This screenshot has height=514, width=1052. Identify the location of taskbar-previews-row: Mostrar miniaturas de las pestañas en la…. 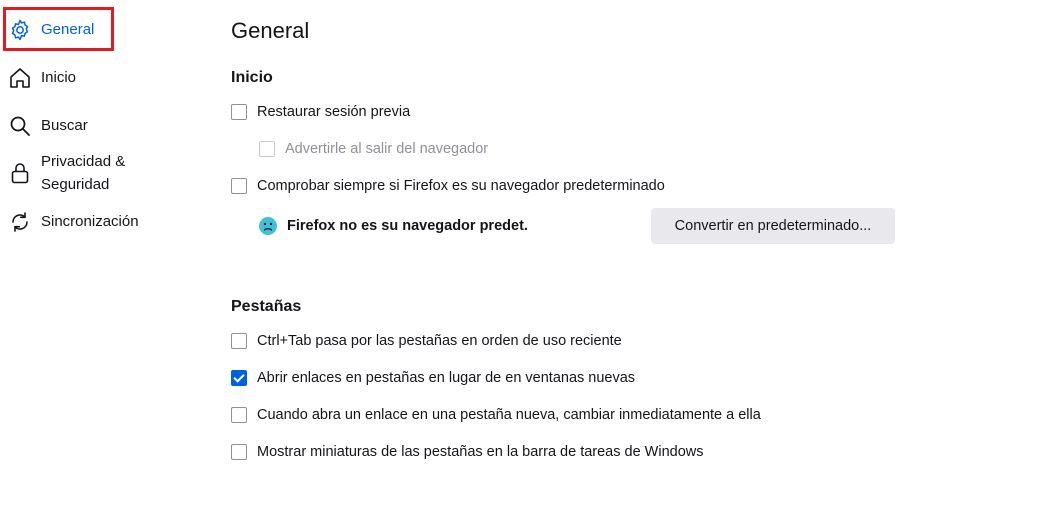
(467, 452).